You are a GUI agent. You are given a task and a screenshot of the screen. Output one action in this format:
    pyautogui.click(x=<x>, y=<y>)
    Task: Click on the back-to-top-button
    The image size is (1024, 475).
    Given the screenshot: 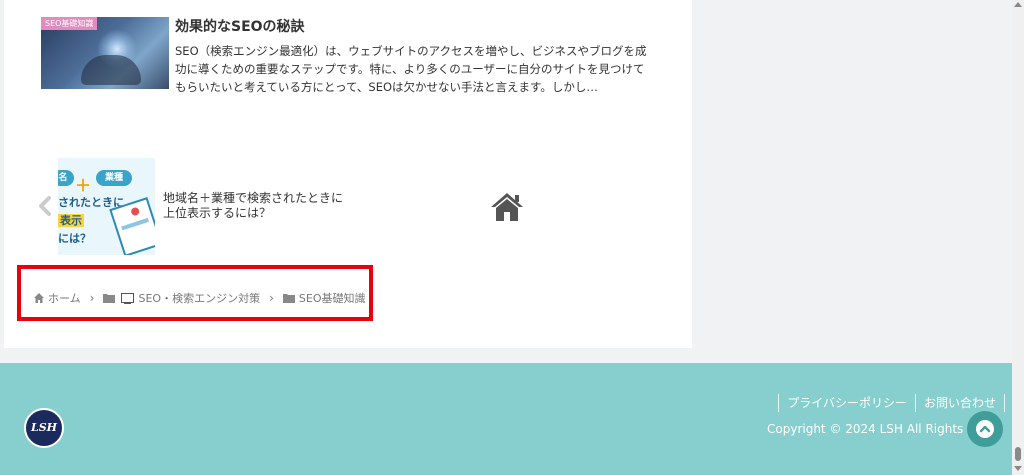 What is the action you would take?
    pyautogui.click(x=985, y=429)
    